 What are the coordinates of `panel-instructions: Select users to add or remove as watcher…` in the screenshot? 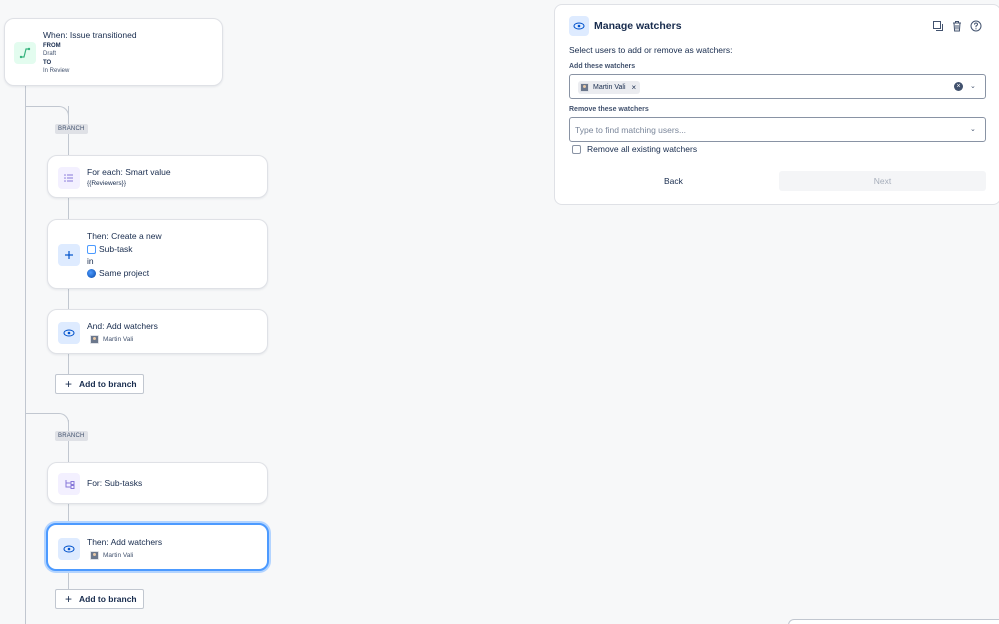 It's located at (651, 50).